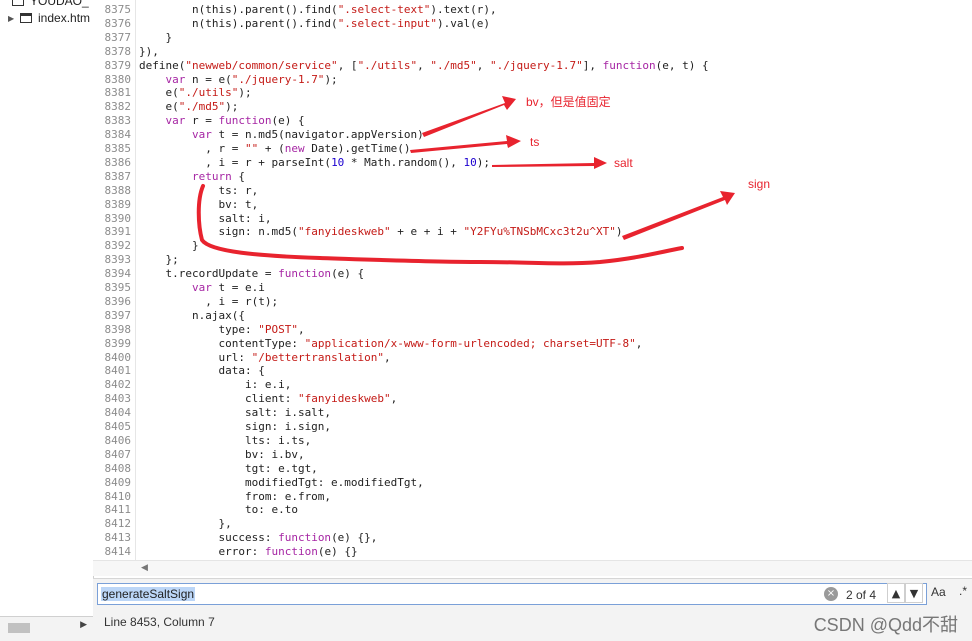 This screenshot has width=972, height=641. What do you see at coordinates (118, 37) in the screenshot?
I see `line-number: 8377` at bounding box center [118, 37].